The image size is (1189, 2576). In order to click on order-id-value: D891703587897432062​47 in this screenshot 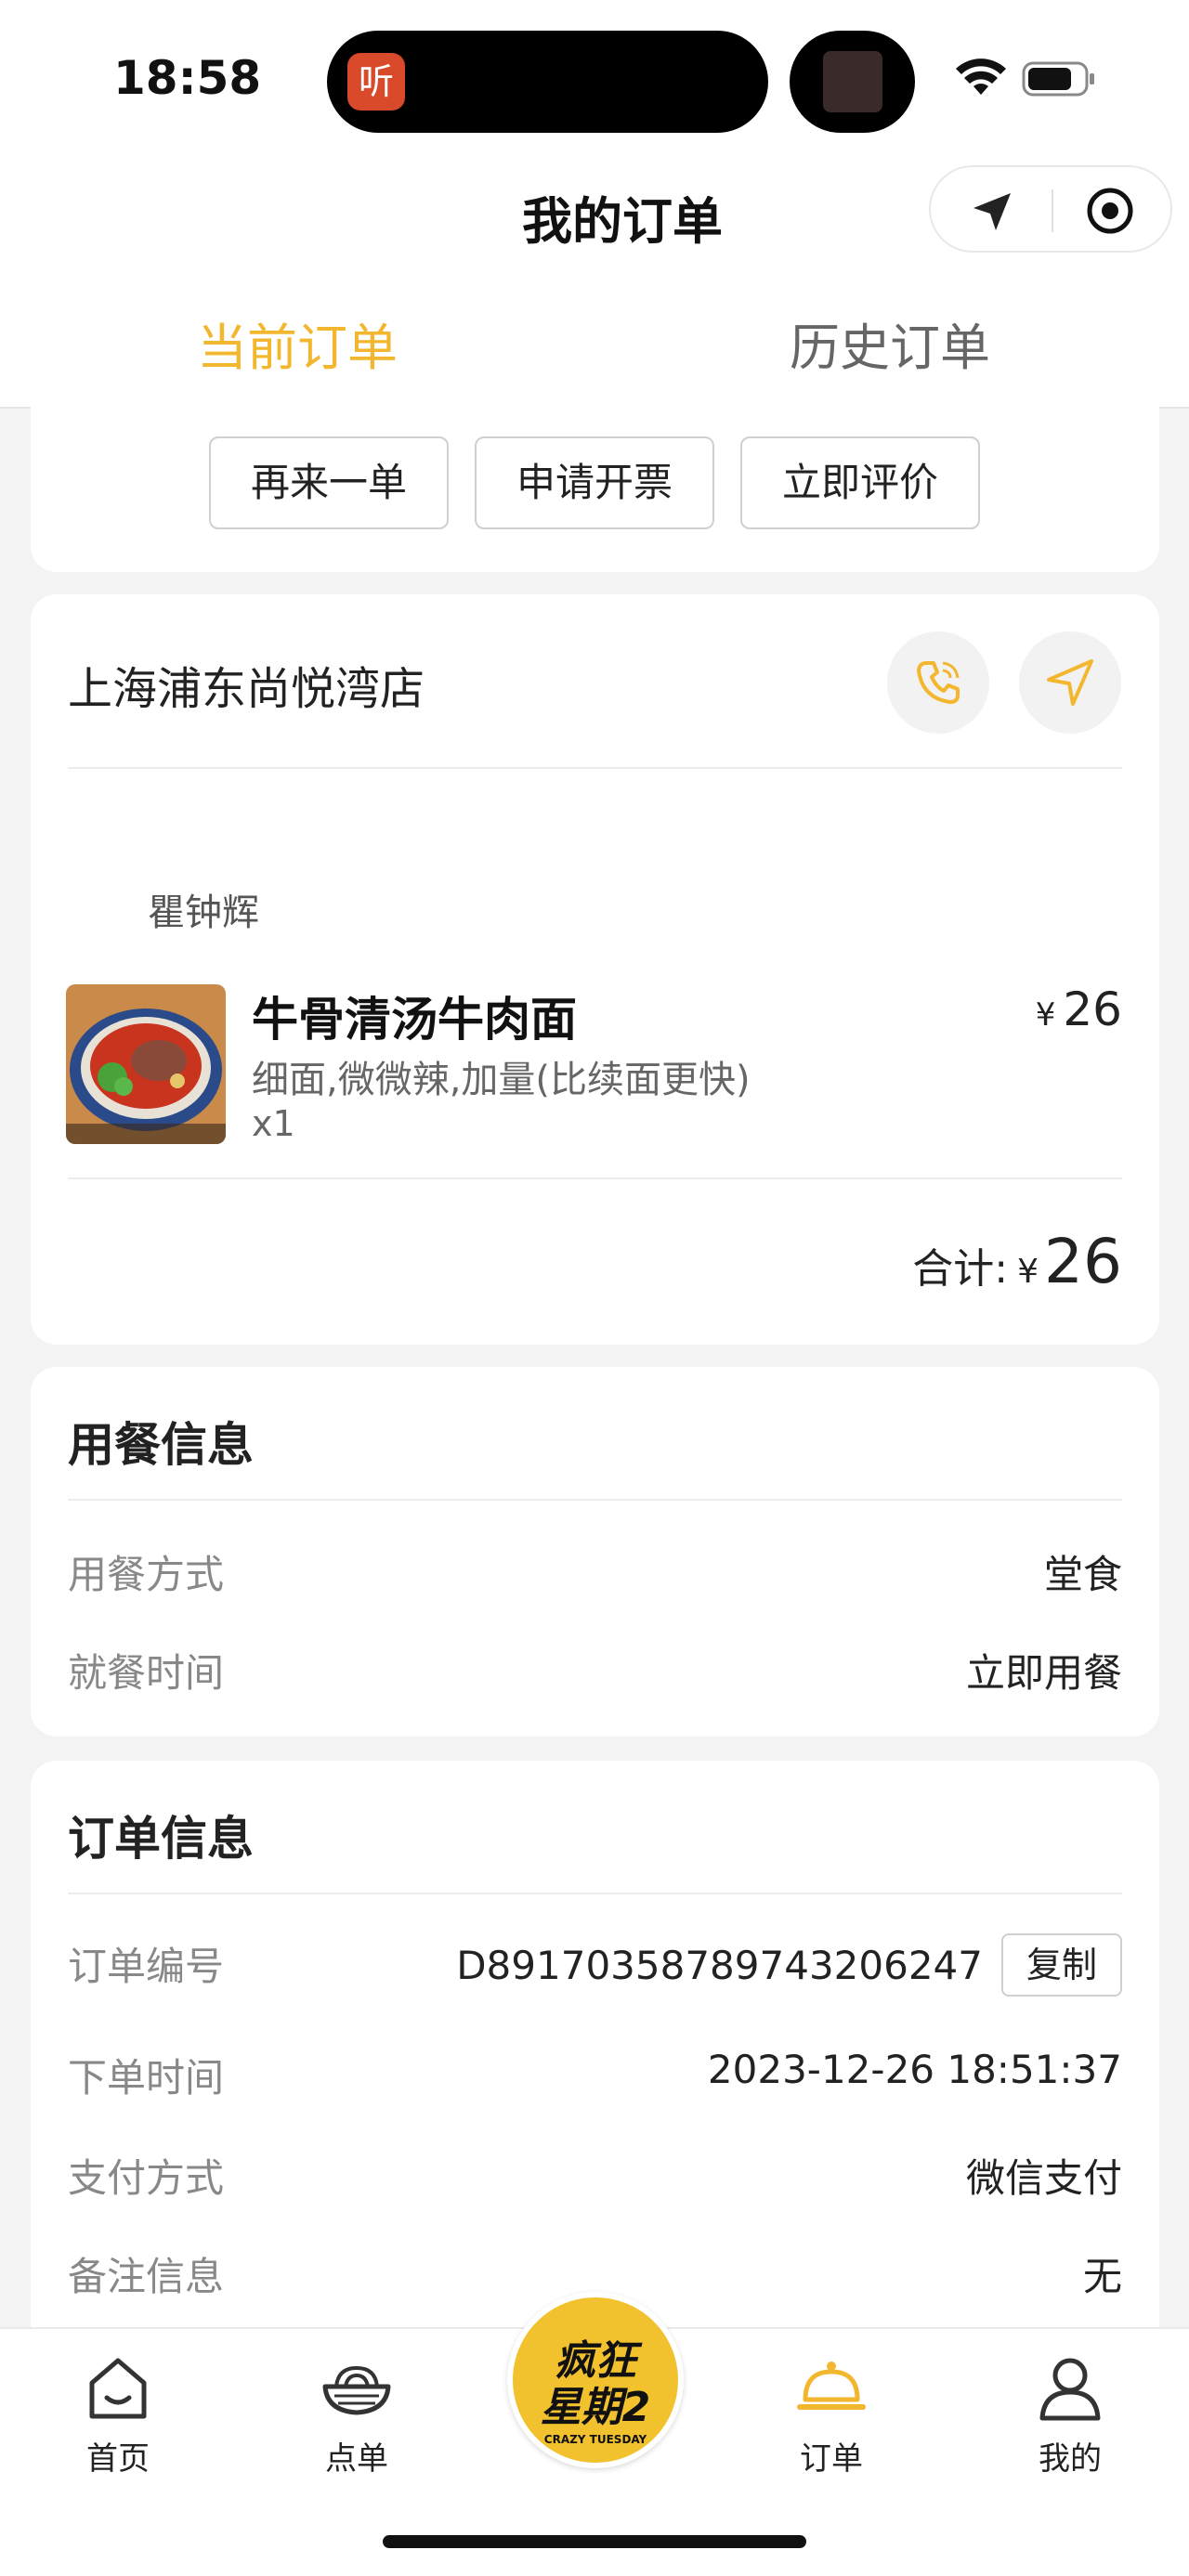, I will do `click(720, 1966)`.